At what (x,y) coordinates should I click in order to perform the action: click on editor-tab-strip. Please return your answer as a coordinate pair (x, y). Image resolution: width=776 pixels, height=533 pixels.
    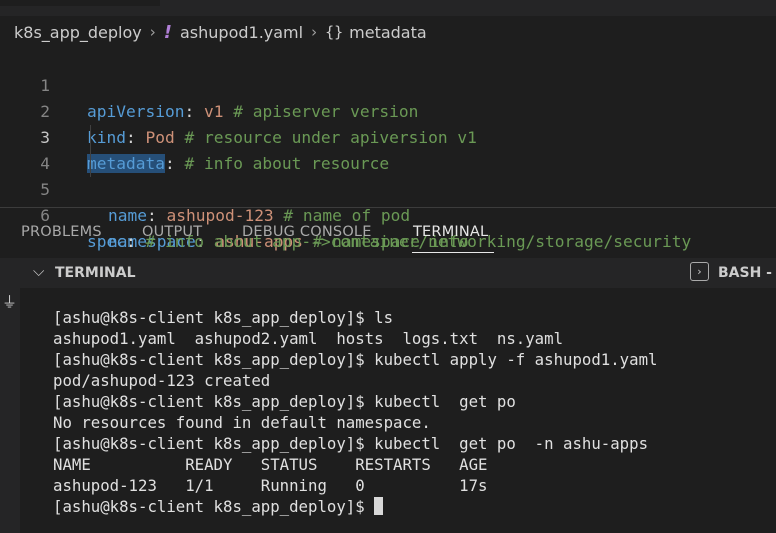
    Looking at the image, I should click on (388, 8).